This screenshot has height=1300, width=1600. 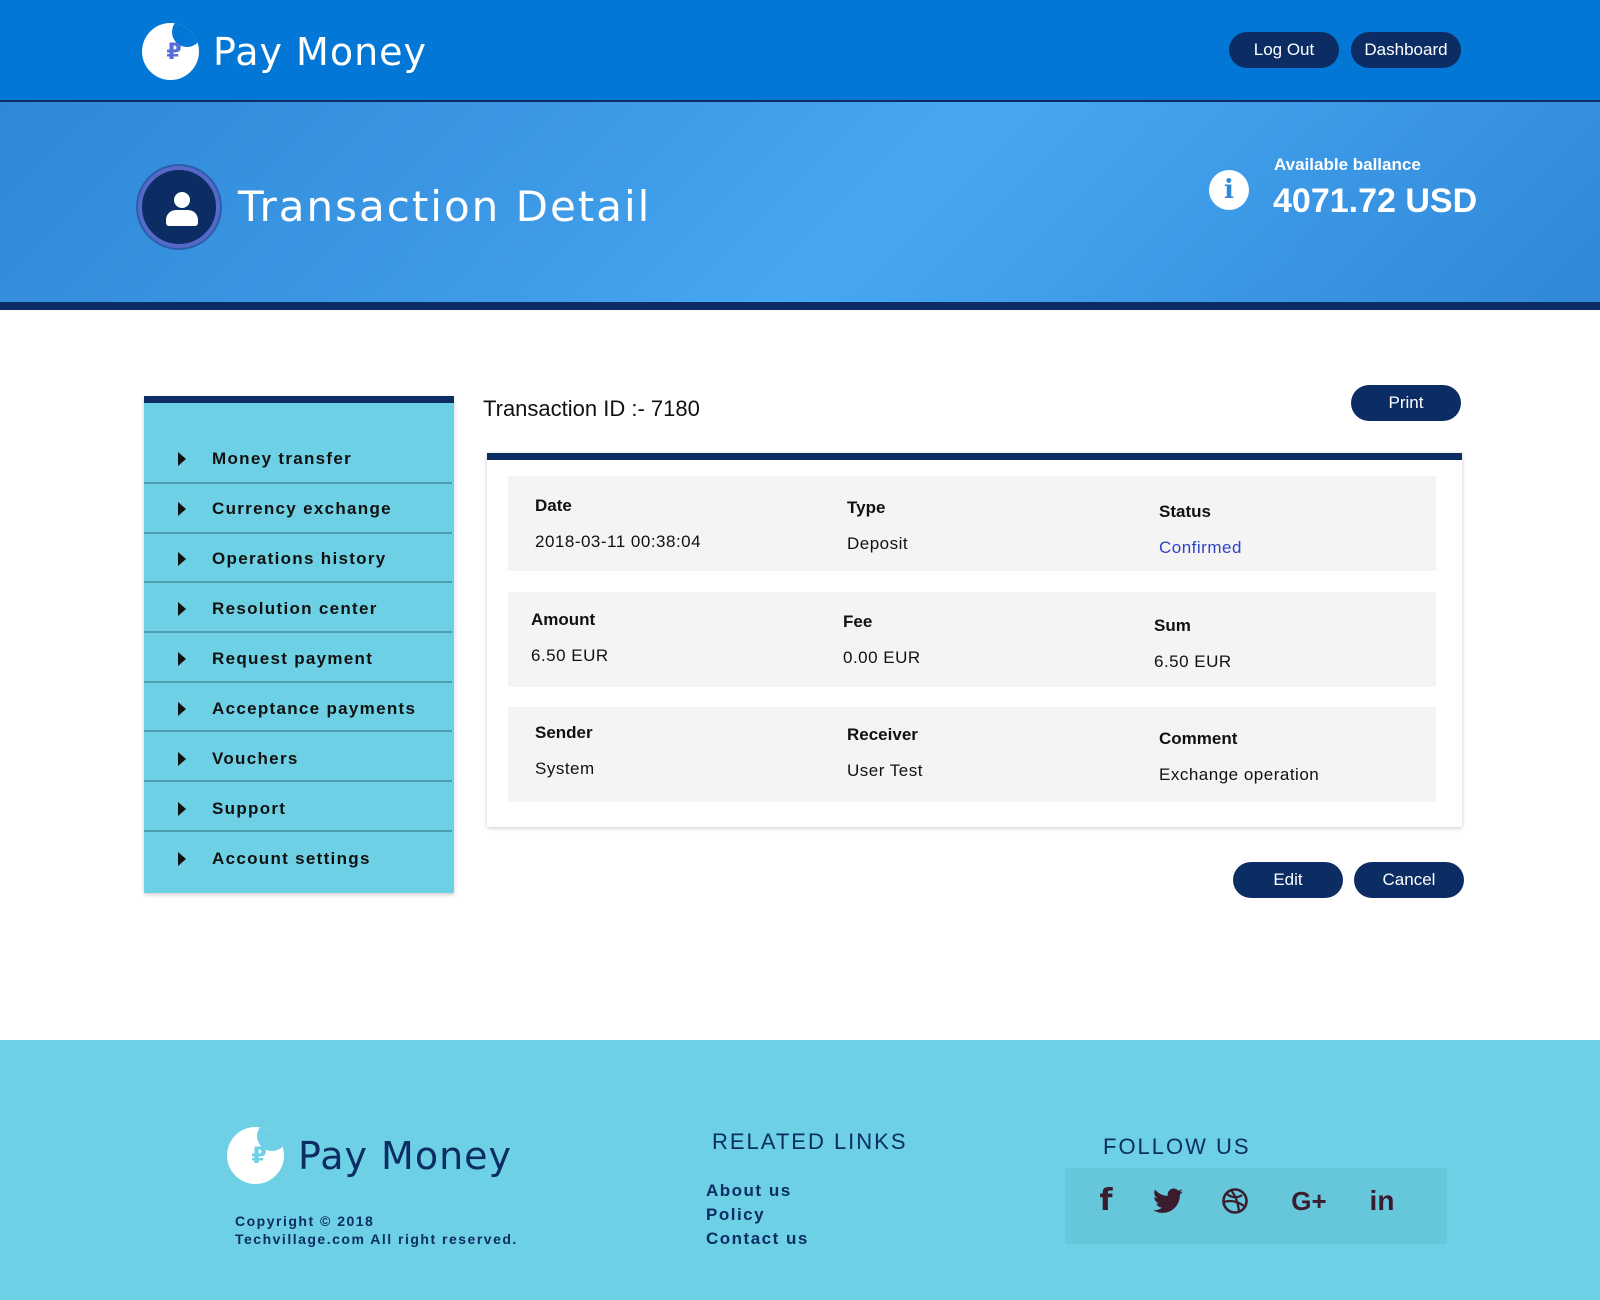 I want to click on follow-us-heading: FOLLOW US, so click(x=1177, y=1146).